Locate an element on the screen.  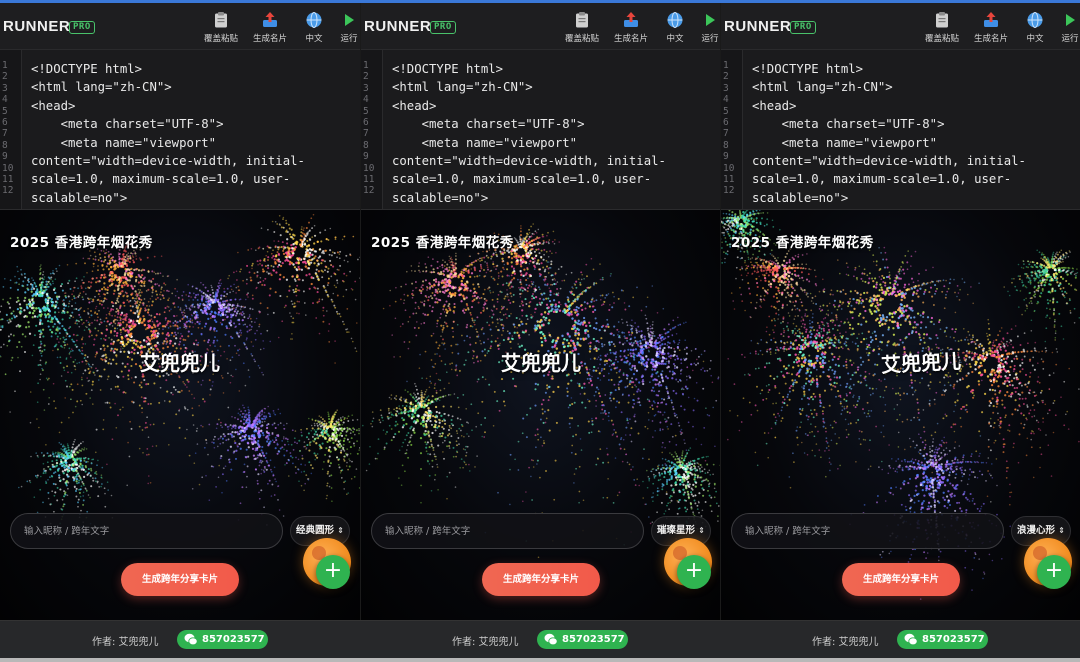
code-line: <meta name="viewport" is located at coordinates (485, 142).